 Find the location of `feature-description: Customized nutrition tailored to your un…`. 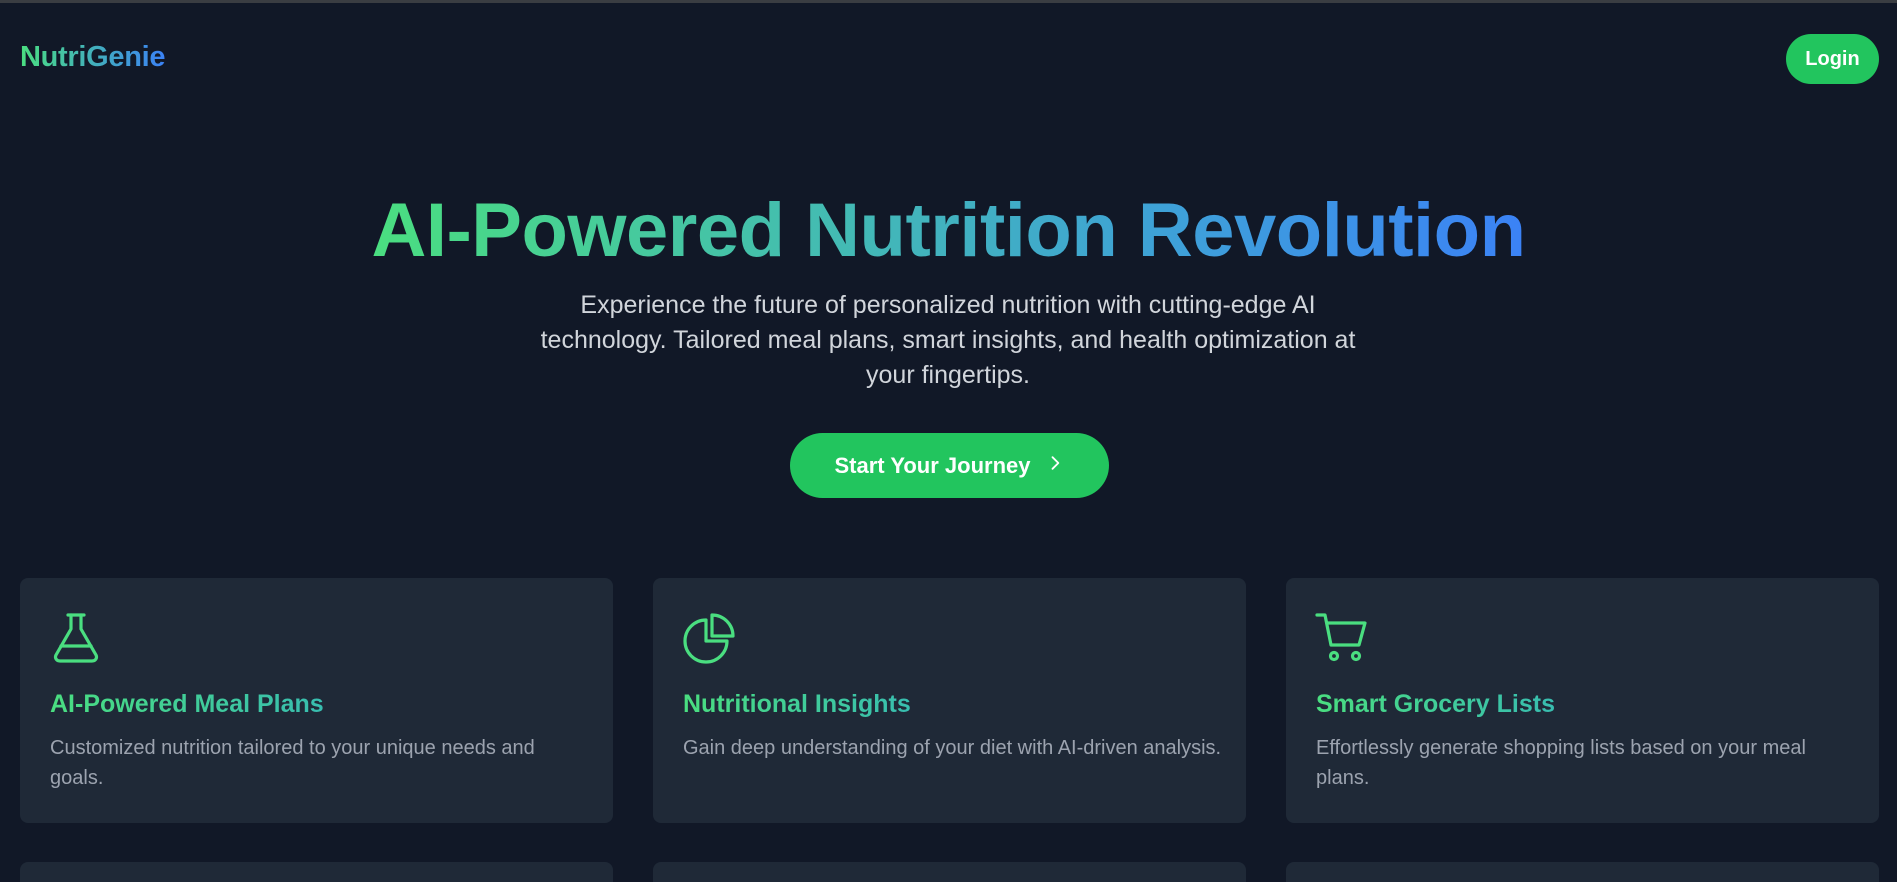

feature-description: Customized nutrition tailored to your un… is located at coordinates (292, 763).